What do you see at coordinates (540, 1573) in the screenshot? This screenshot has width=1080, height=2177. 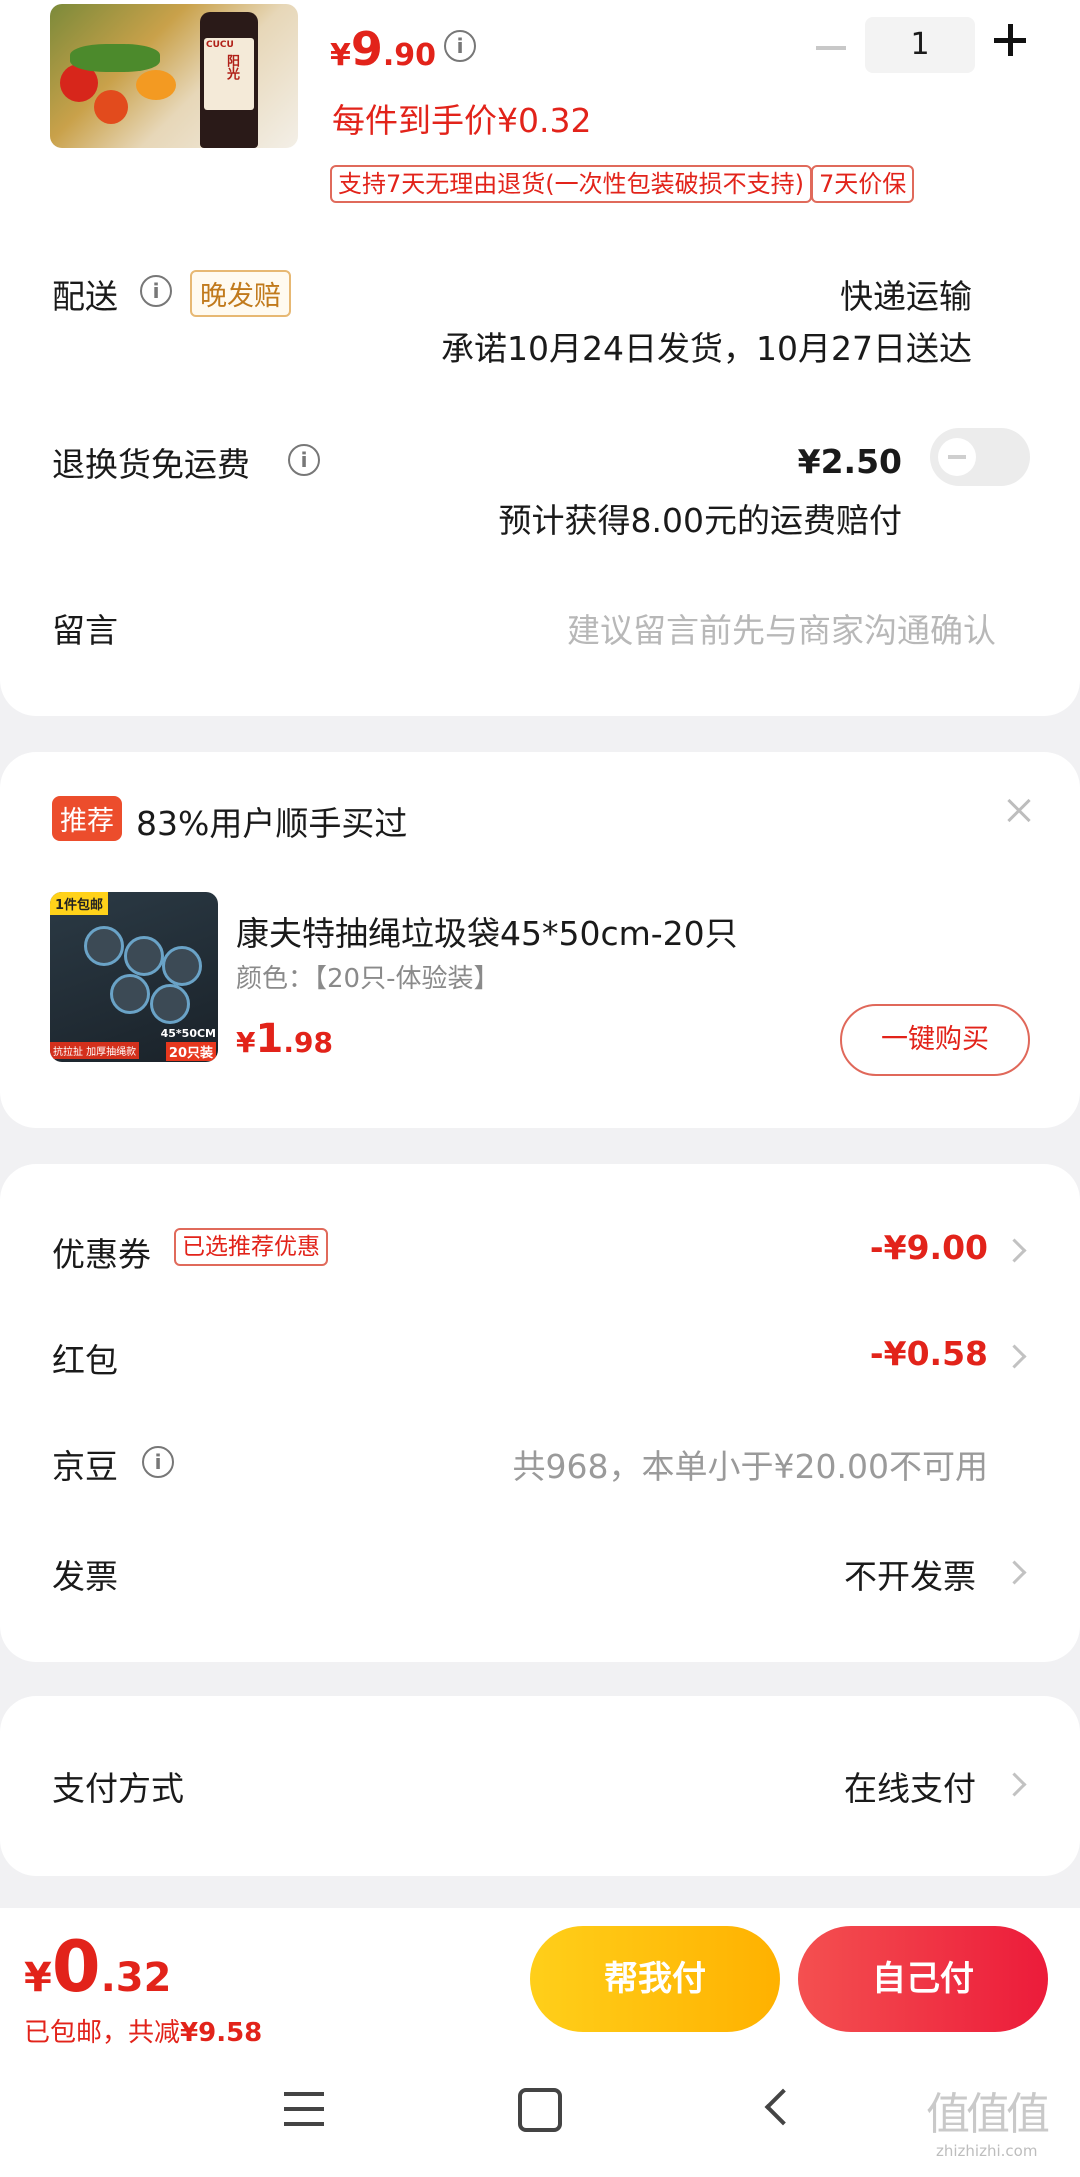 I see `invoice-row: 发票 不开发票` at bounding box center [540, 1573].